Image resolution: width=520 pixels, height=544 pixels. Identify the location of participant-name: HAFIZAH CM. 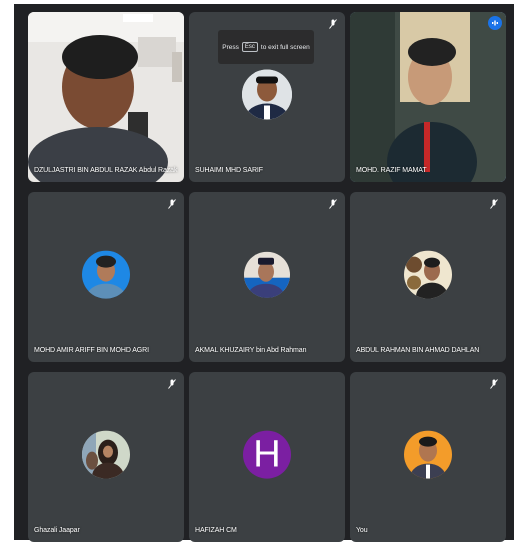
(216, 530).